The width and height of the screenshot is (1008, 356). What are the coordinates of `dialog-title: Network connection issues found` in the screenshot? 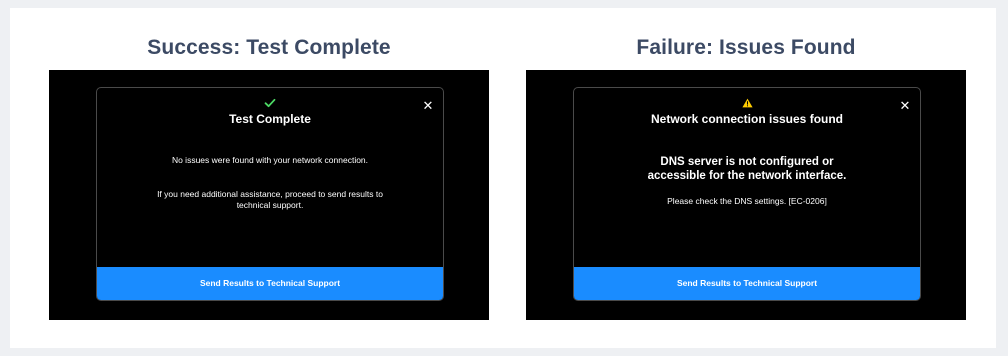 It's located at (747, 119).